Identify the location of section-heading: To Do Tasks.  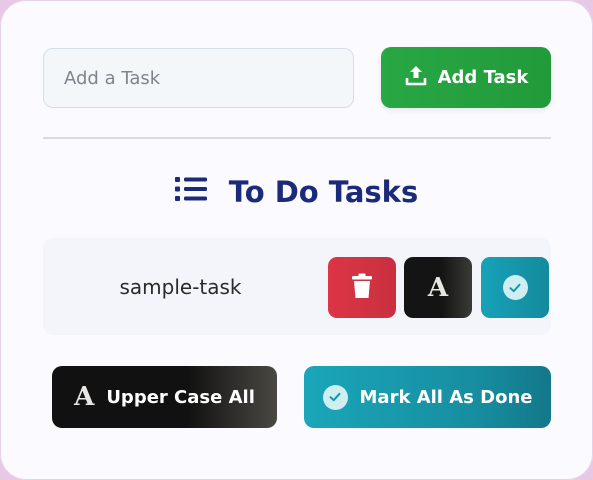
(296, 192).